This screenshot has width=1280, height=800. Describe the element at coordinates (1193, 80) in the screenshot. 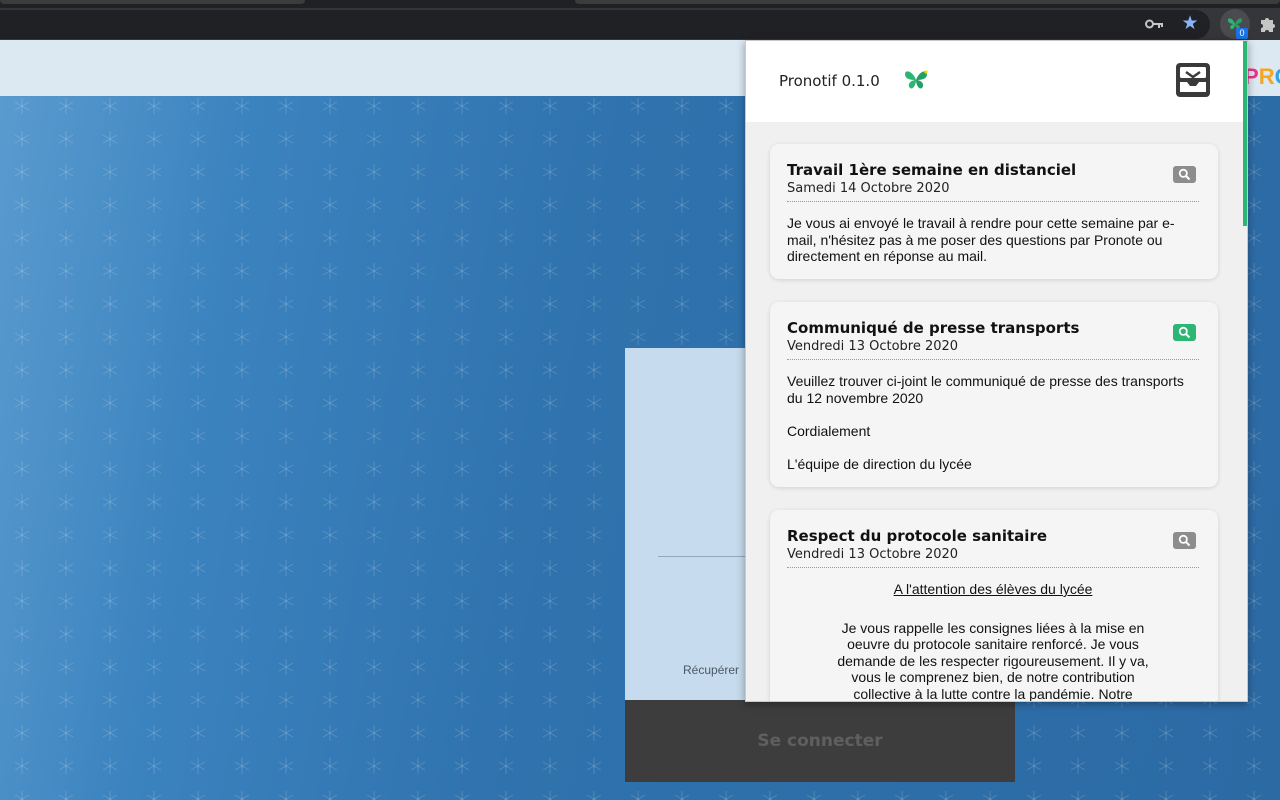

I see `inbox-icon` at that location.